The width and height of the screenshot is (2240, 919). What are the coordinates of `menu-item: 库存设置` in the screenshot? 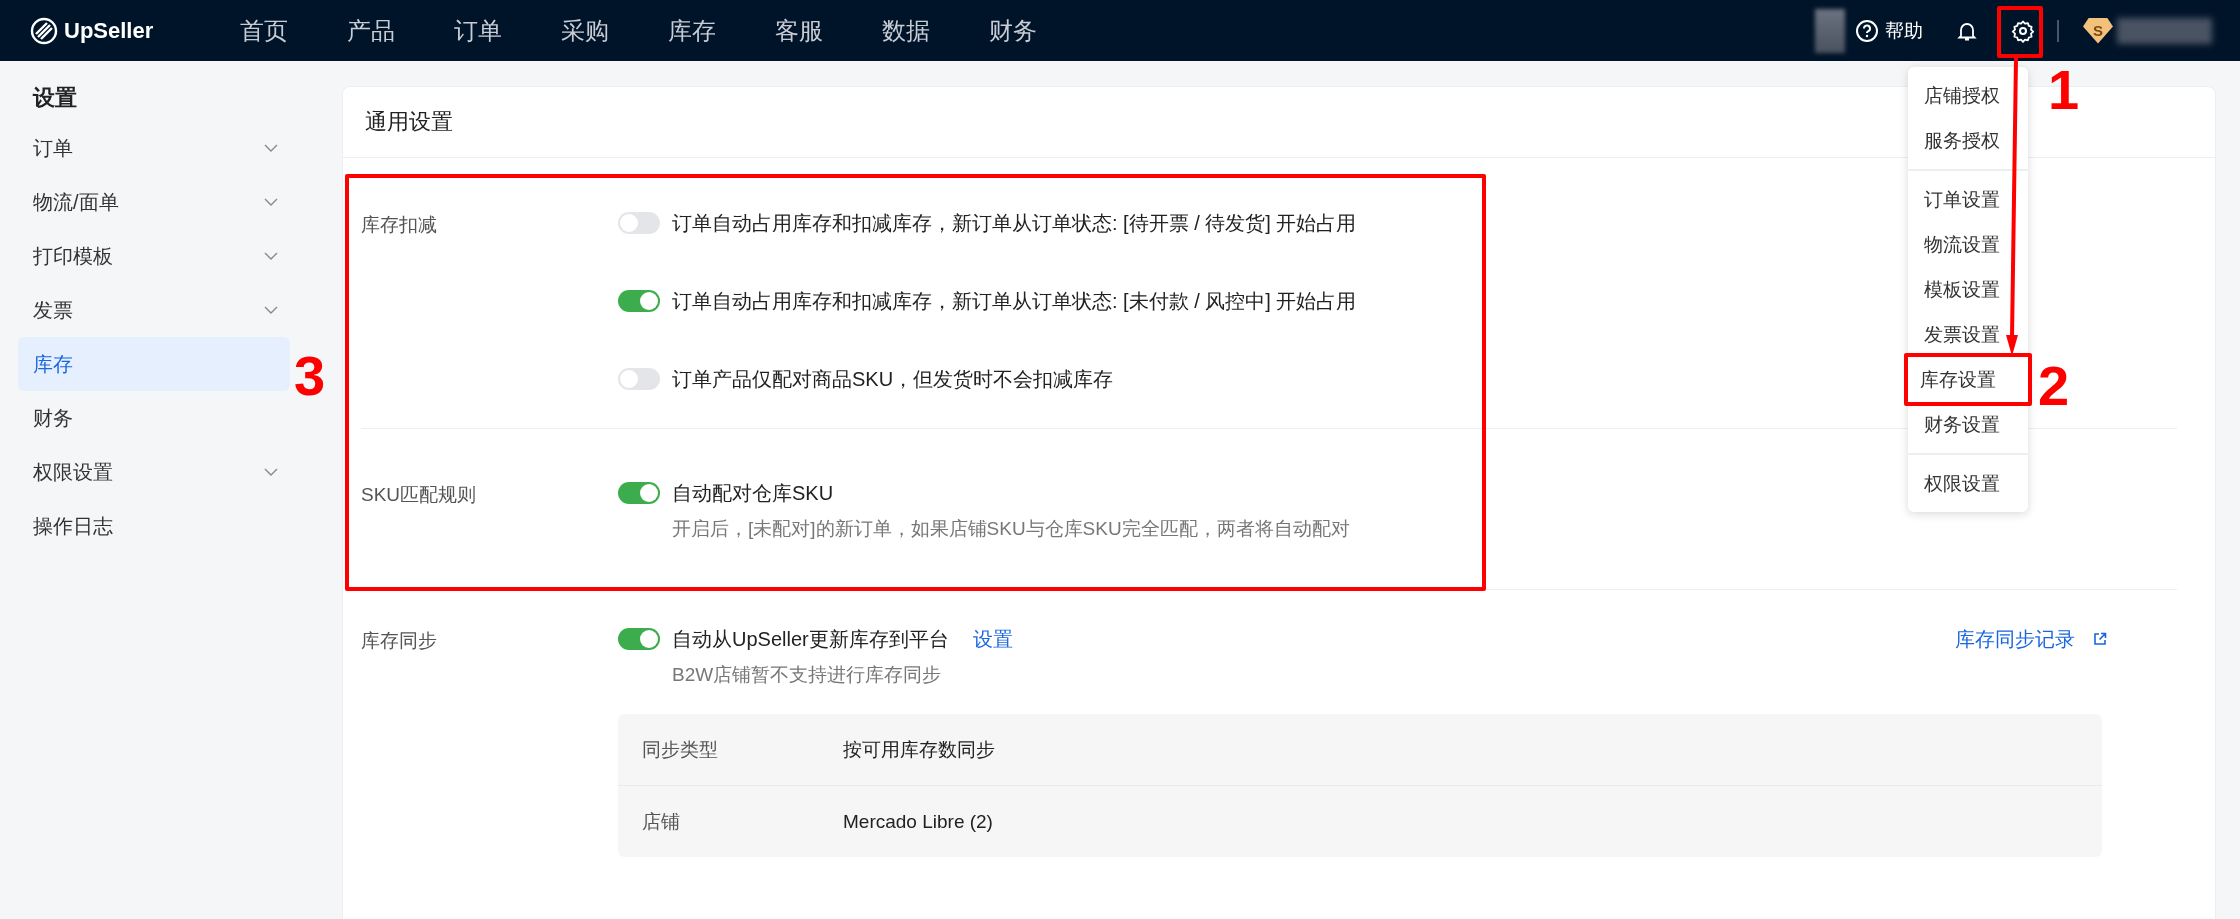 It's located at (1968, 379).